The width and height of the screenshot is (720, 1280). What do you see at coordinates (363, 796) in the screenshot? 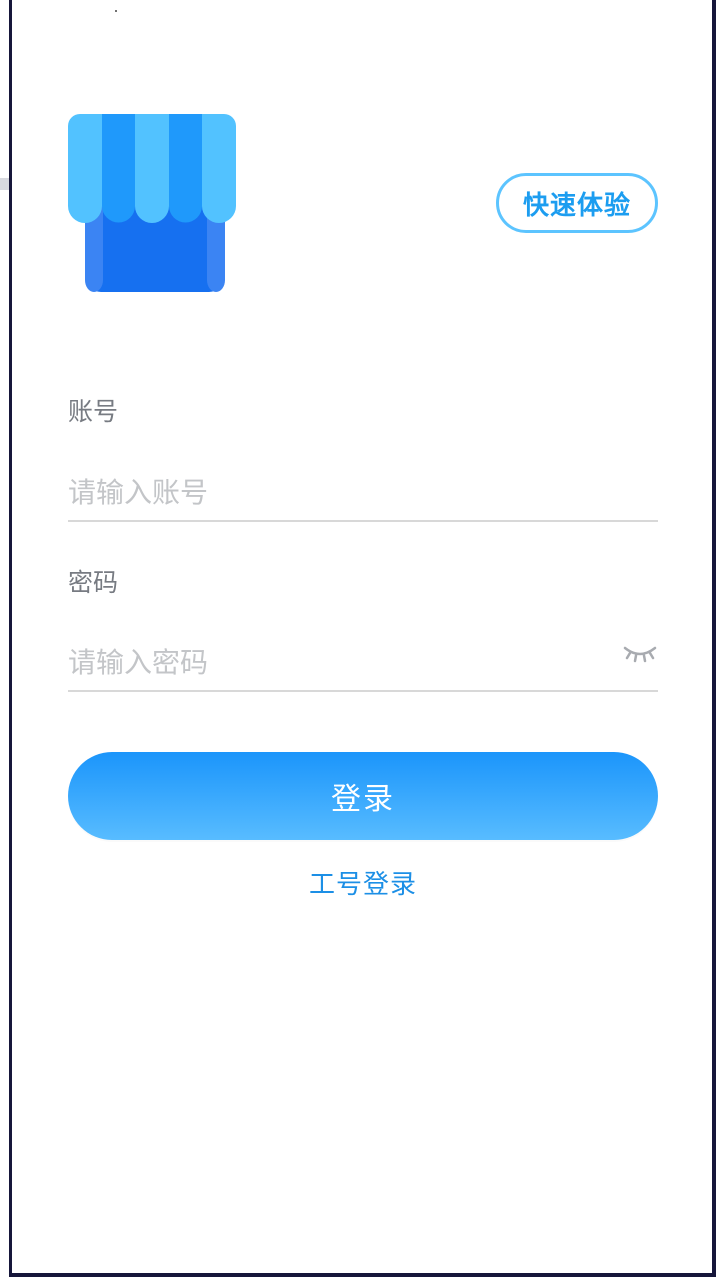
I see `login-button: 登录` at bounding box center [363, 796].